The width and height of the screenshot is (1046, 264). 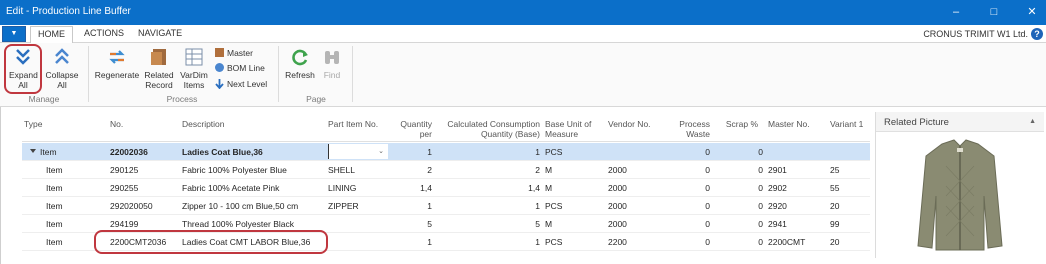 What do you see at coordinates (68, 11) in the screenshot?
I see `window-title: Edit - Production Line Buffer` at bounding box center [68, 11].